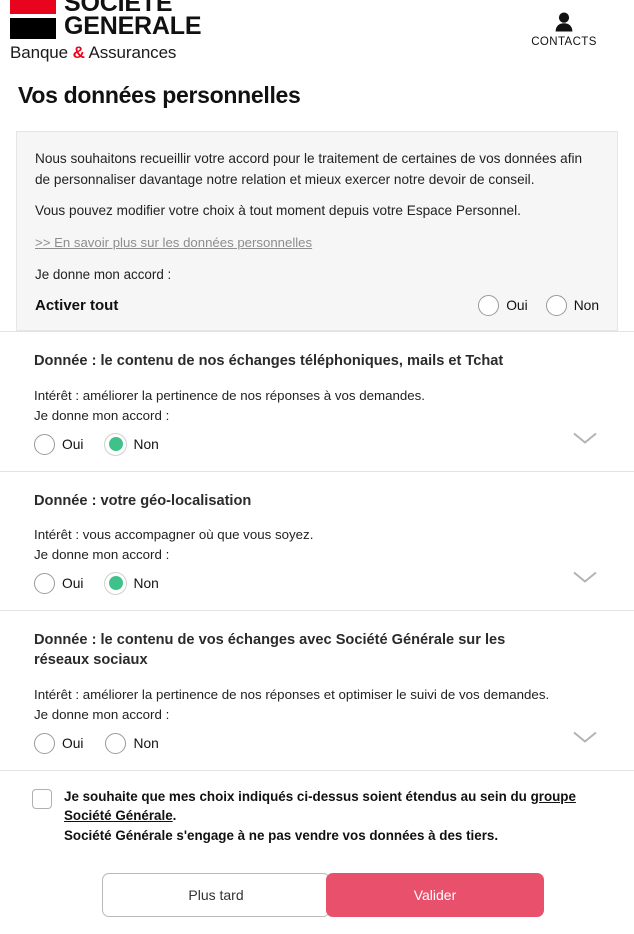  I want to click on tagline-after: Assurances, so click(130, 52).